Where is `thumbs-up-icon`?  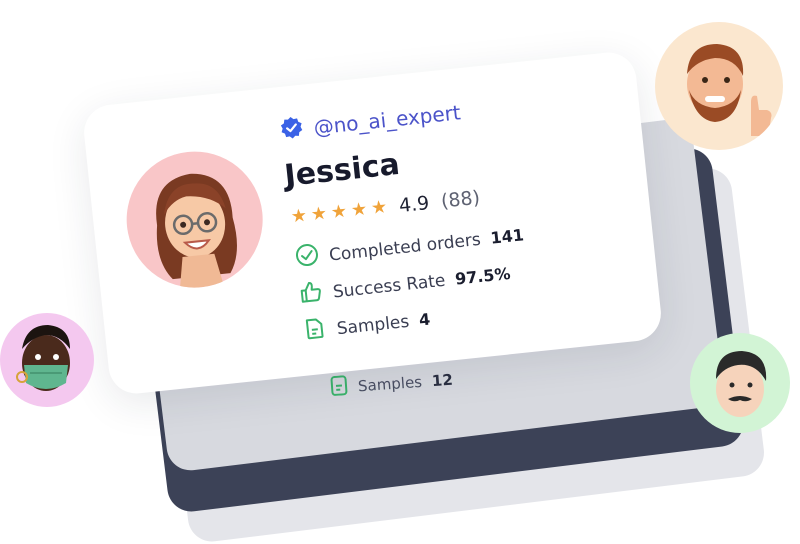
thumbs-up-icon is located at coordinates (311, 294).